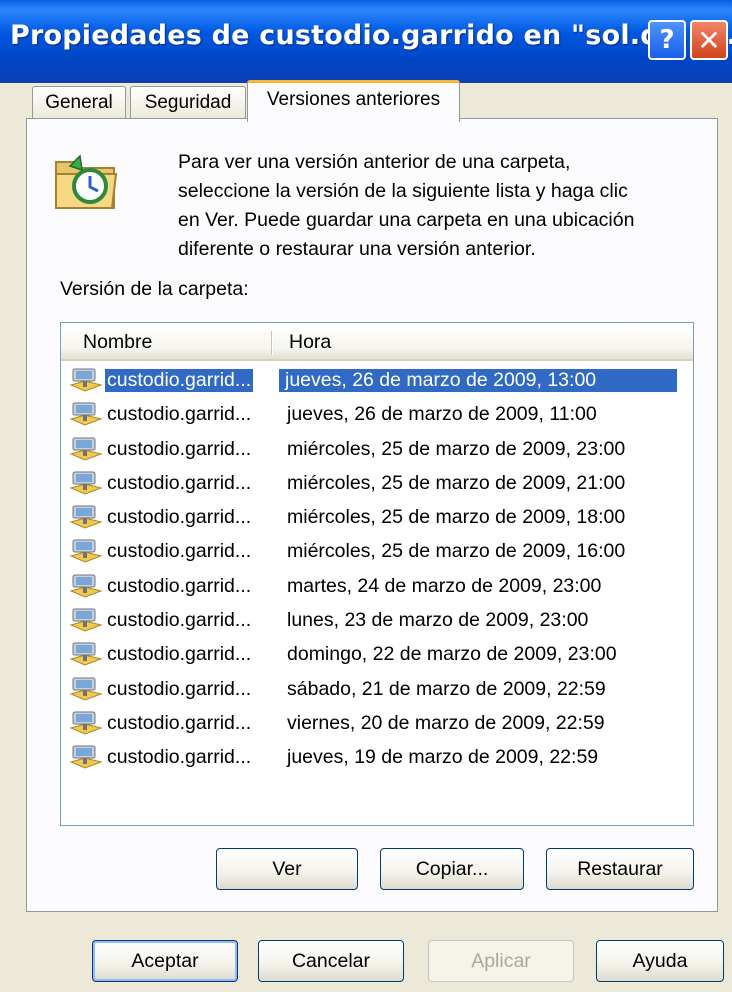  I want to click on row-time: sábado, 21 de marzo de 2009, 22:59, so click(446, 688).